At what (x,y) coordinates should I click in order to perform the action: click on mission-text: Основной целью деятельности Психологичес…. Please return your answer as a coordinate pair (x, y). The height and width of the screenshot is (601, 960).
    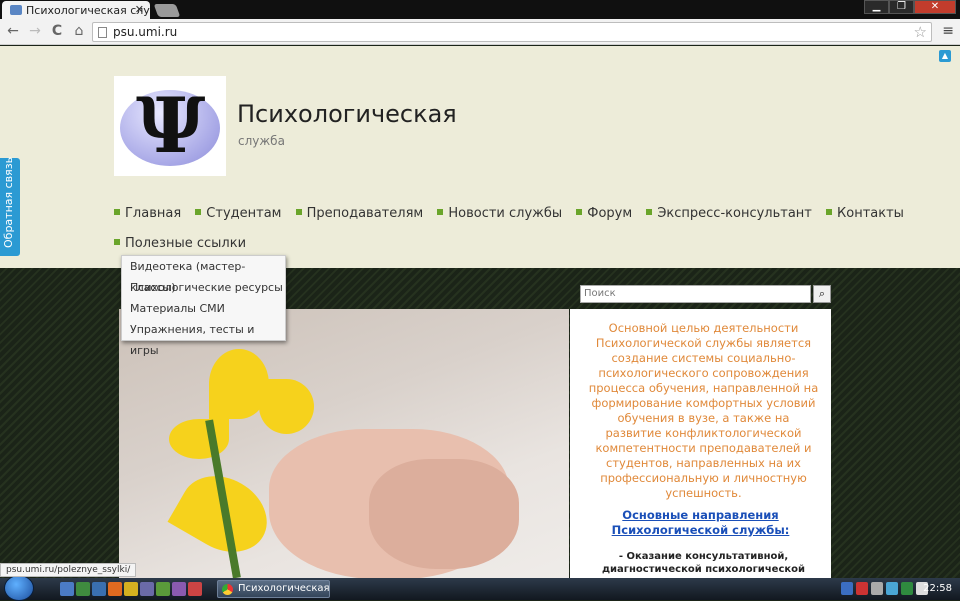
    Looking at the image, I should click on (703, 410).